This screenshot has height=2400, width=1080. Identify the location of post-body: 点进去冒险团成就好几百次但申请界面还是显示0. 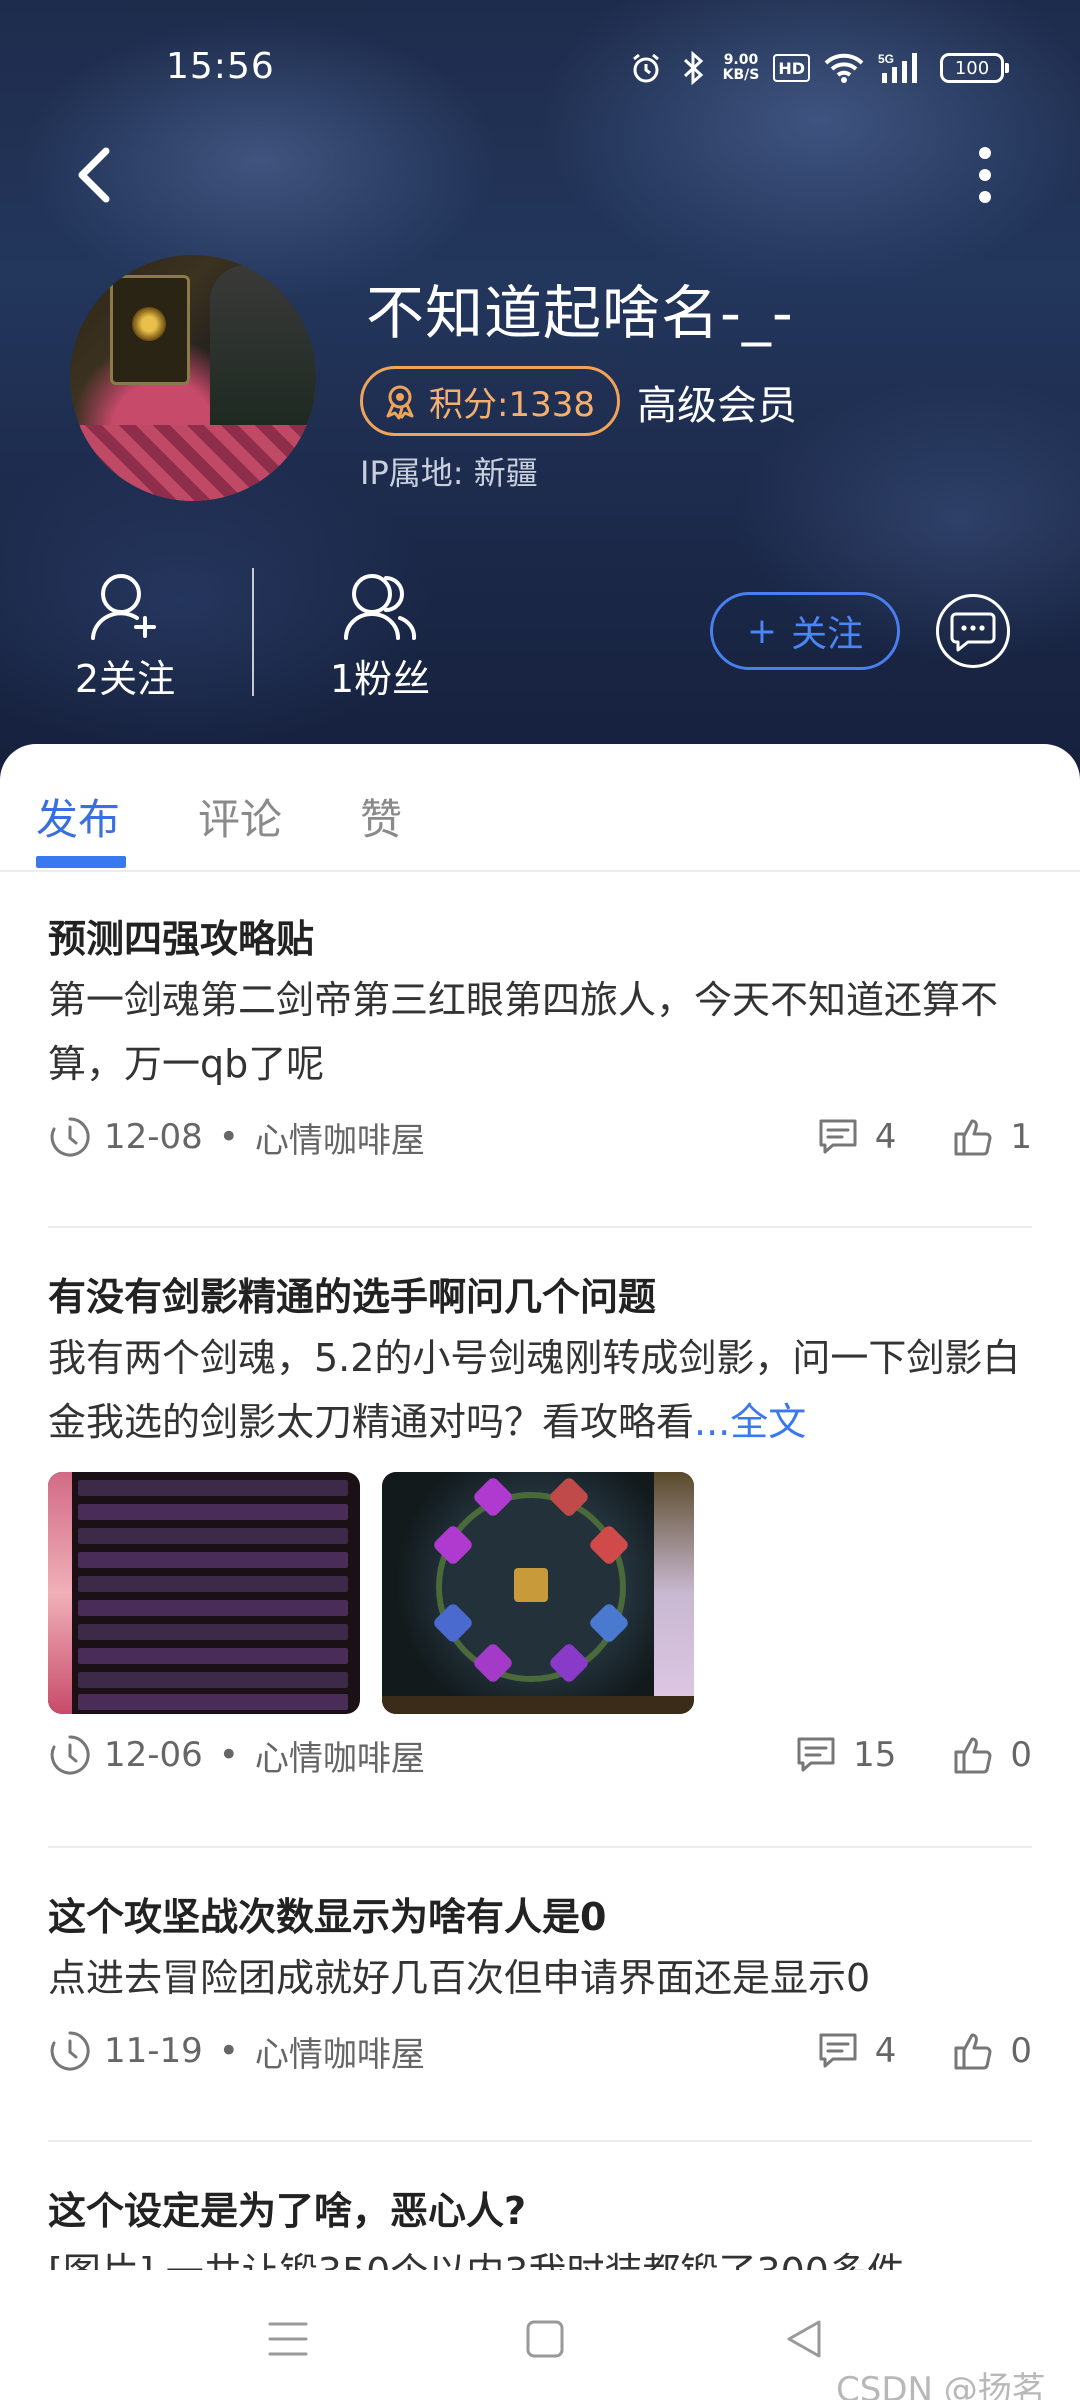
(459, 1978).